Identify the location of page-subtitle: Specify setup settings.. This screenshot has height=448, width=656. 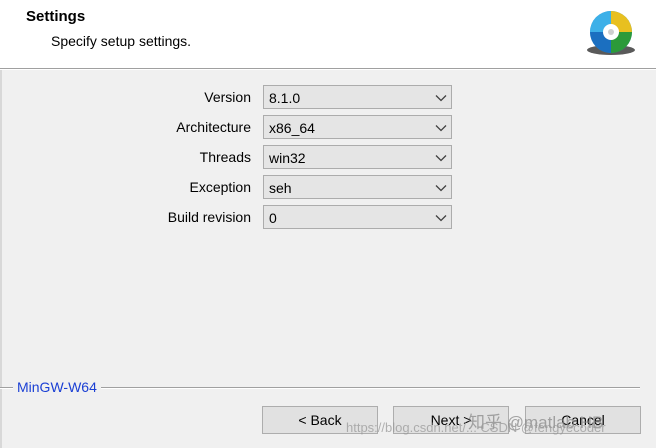
(121, 41).